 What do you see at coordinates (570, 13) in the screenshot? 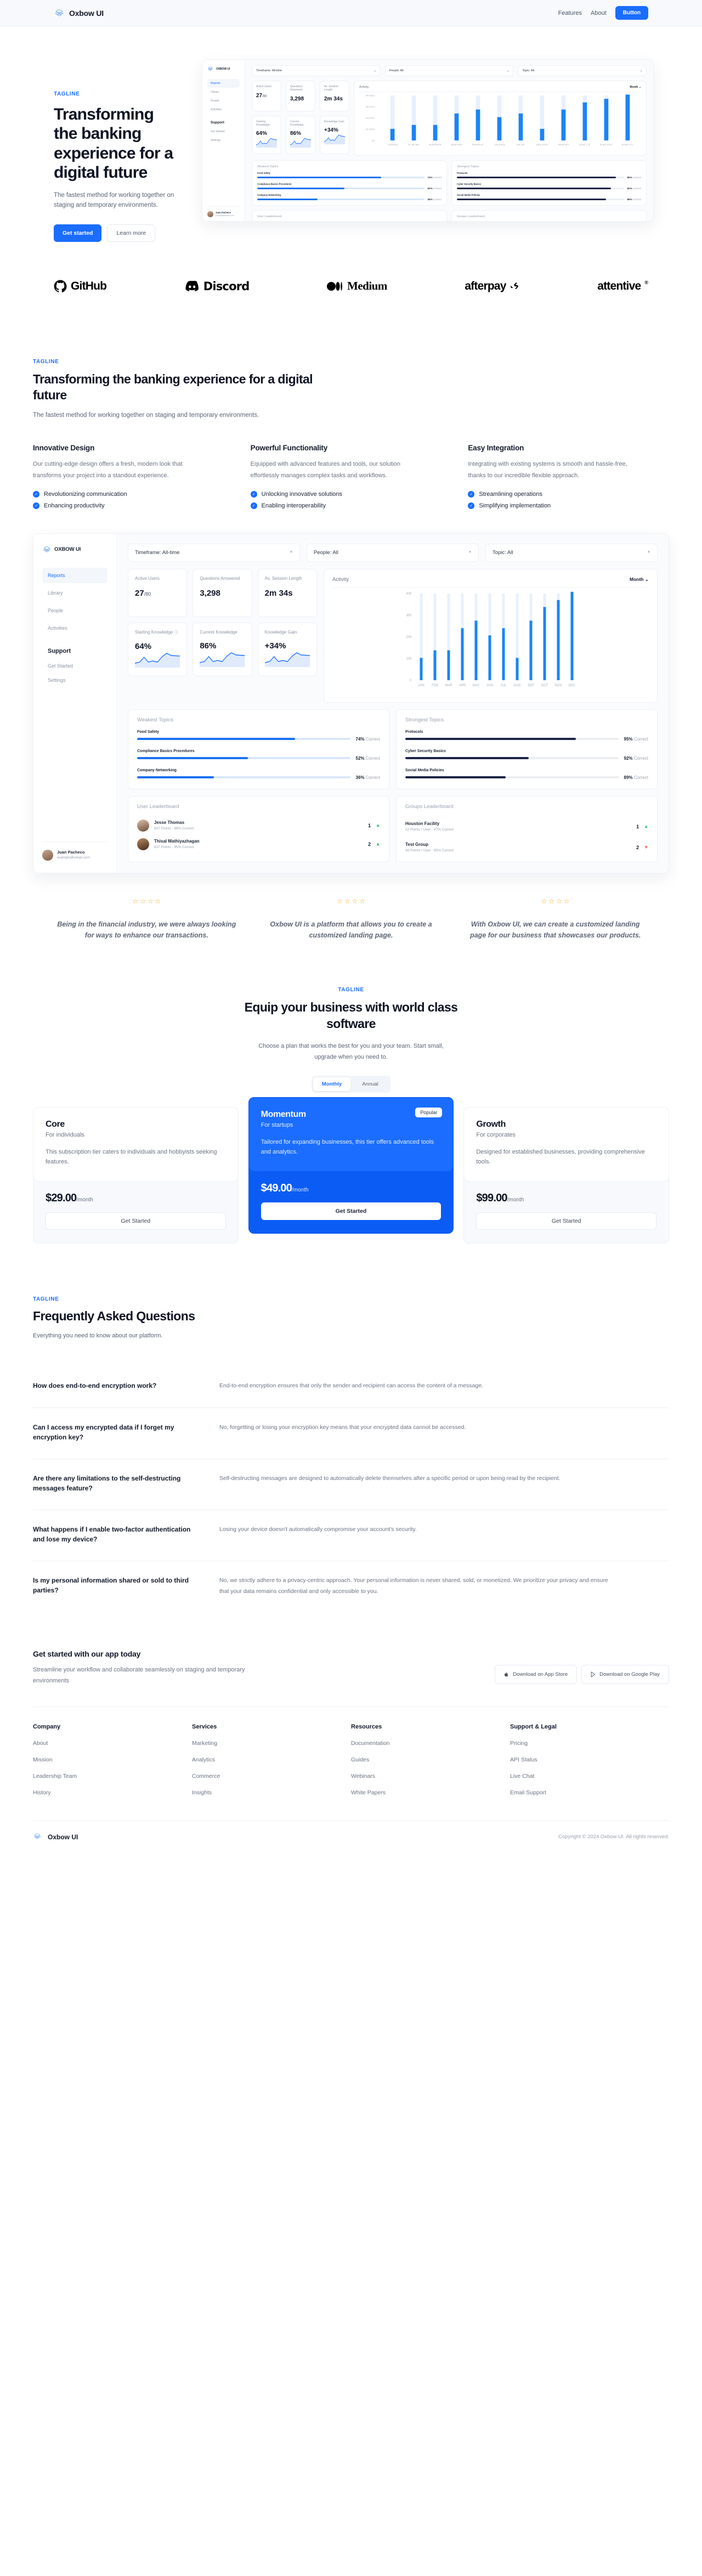
I see `nav-link-features: Features` at bounding box center [570, 13].